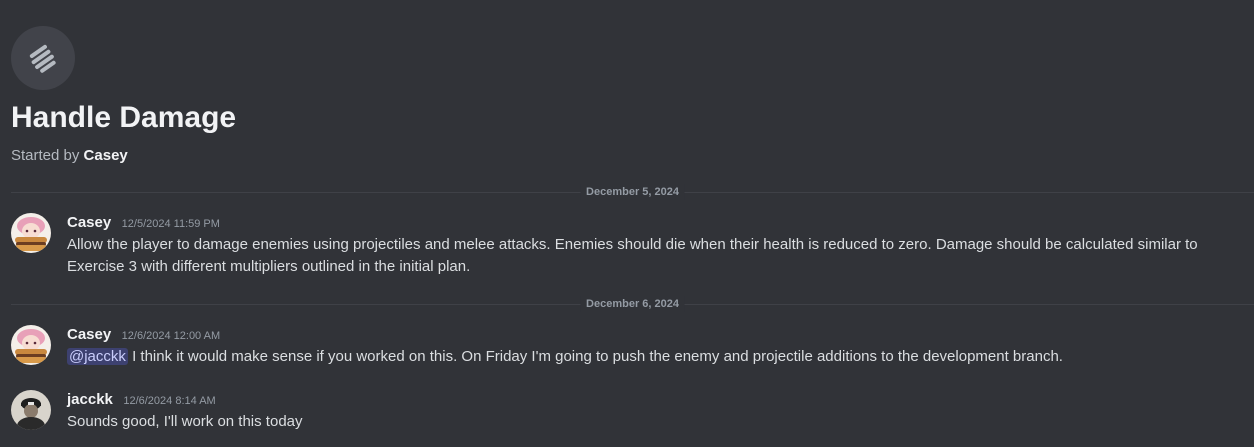 This screenshot has height=447, width=1254. What do you see at coordinates (650, 223) in the screenshot?
I see `message-header: Casey 12/5/2024 11:59 PM` at bounding box center [650, 223].